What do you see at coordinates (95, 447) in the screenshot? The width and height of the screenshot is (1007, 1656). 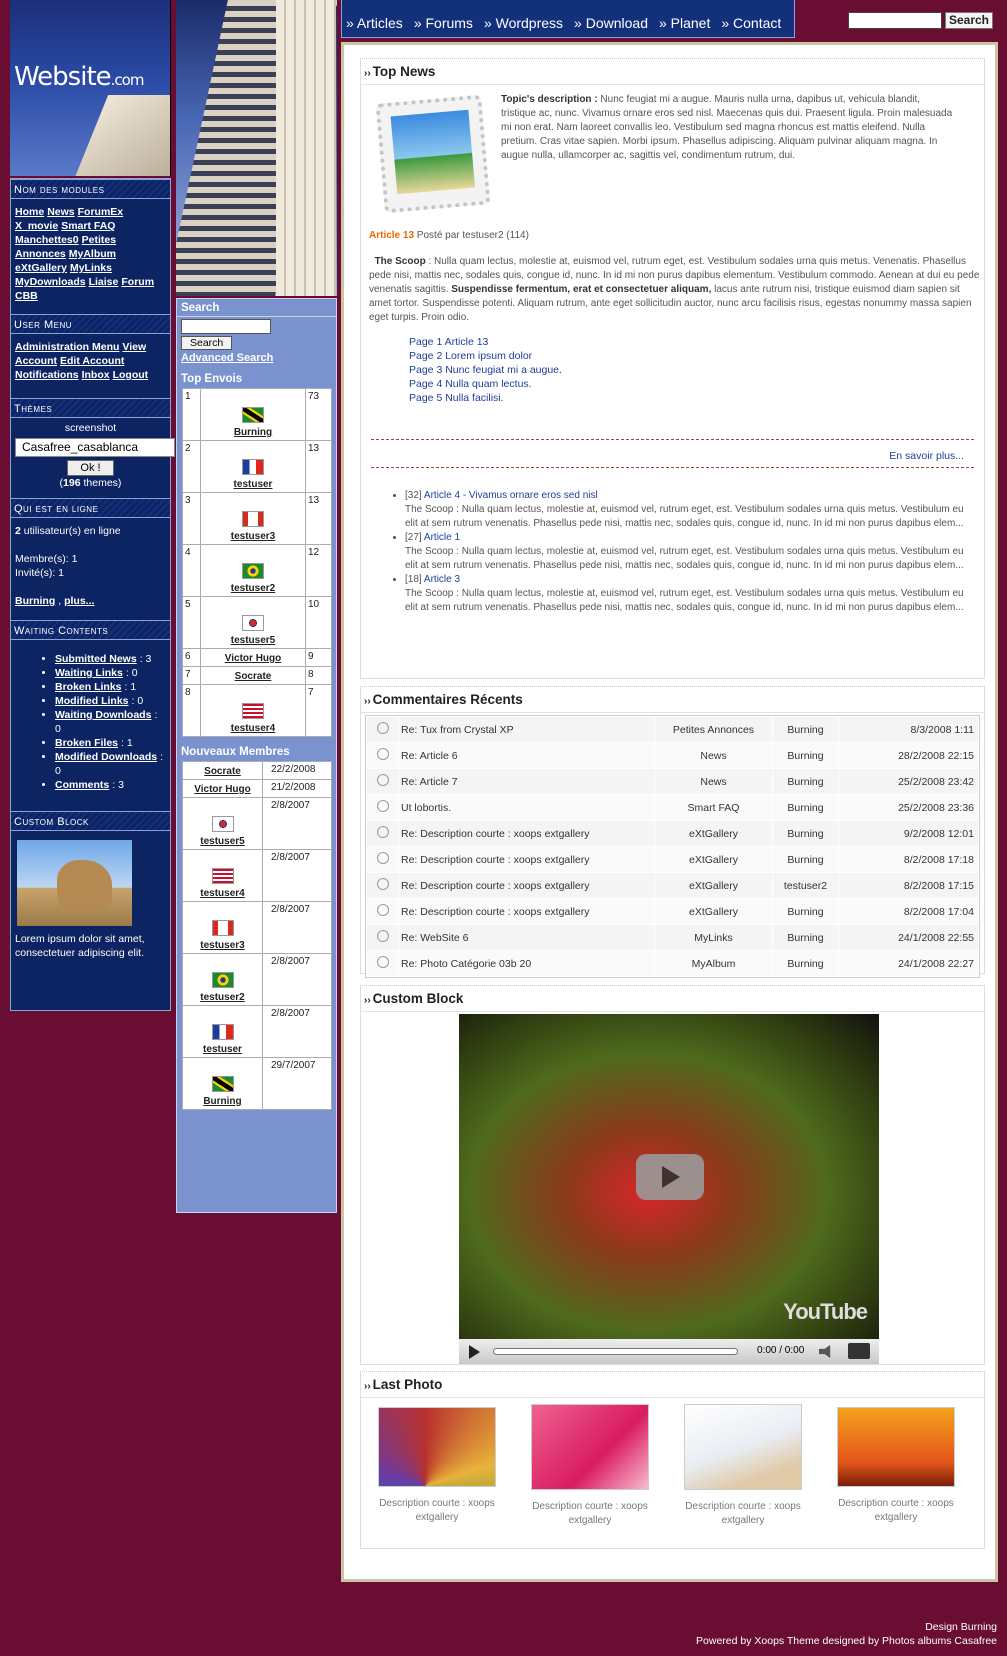 I see `theme-select: Casafree_casablanca` at bounding box center [95, 447].